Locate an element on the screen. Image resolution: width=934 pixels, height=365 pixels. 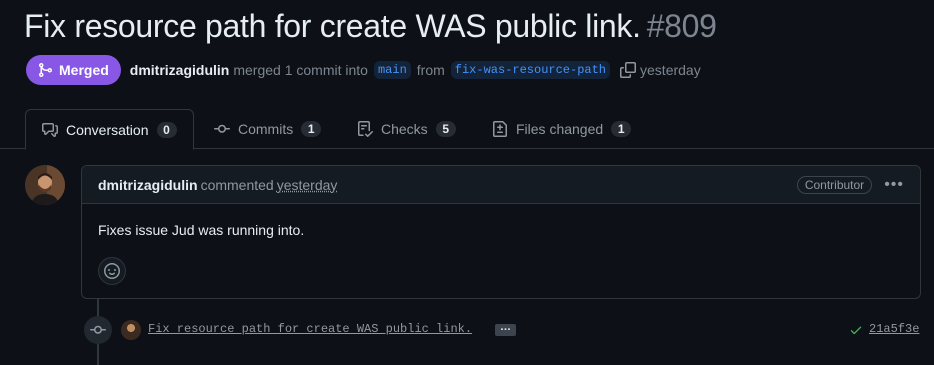
pr-number: #809 is located at coordinates (682, 26).